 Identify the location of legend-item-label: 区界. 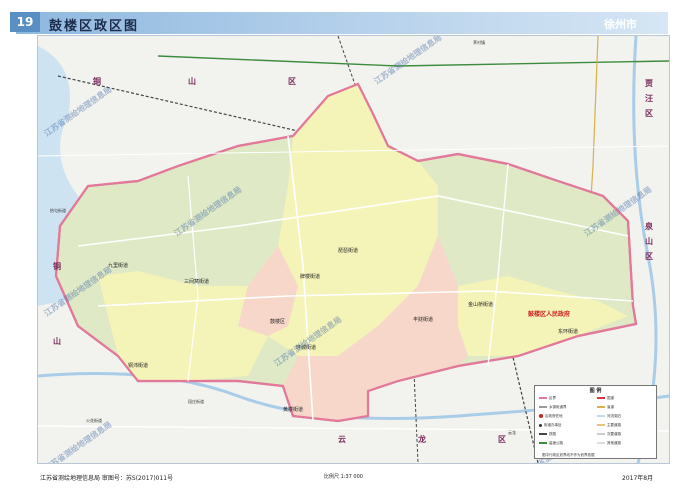
(552, 398).